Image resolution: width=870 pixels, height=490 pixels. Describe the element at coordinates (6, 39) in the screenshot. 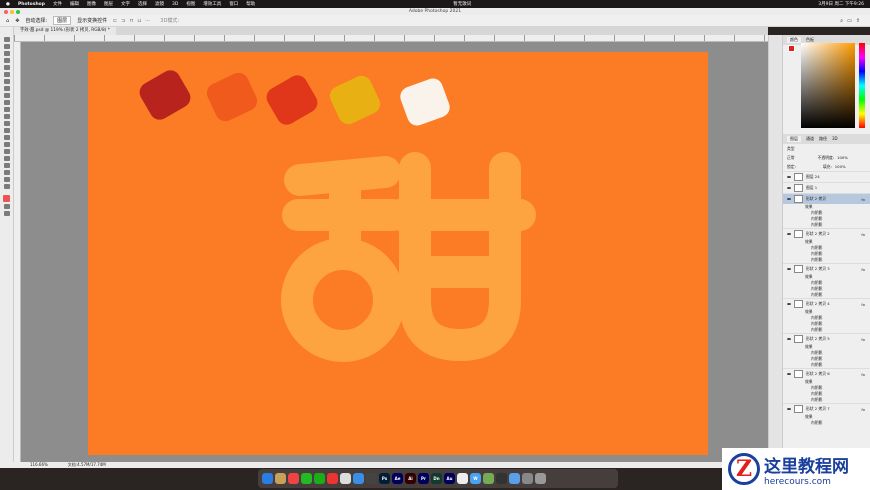

I see `move-tool-icon` at that location.